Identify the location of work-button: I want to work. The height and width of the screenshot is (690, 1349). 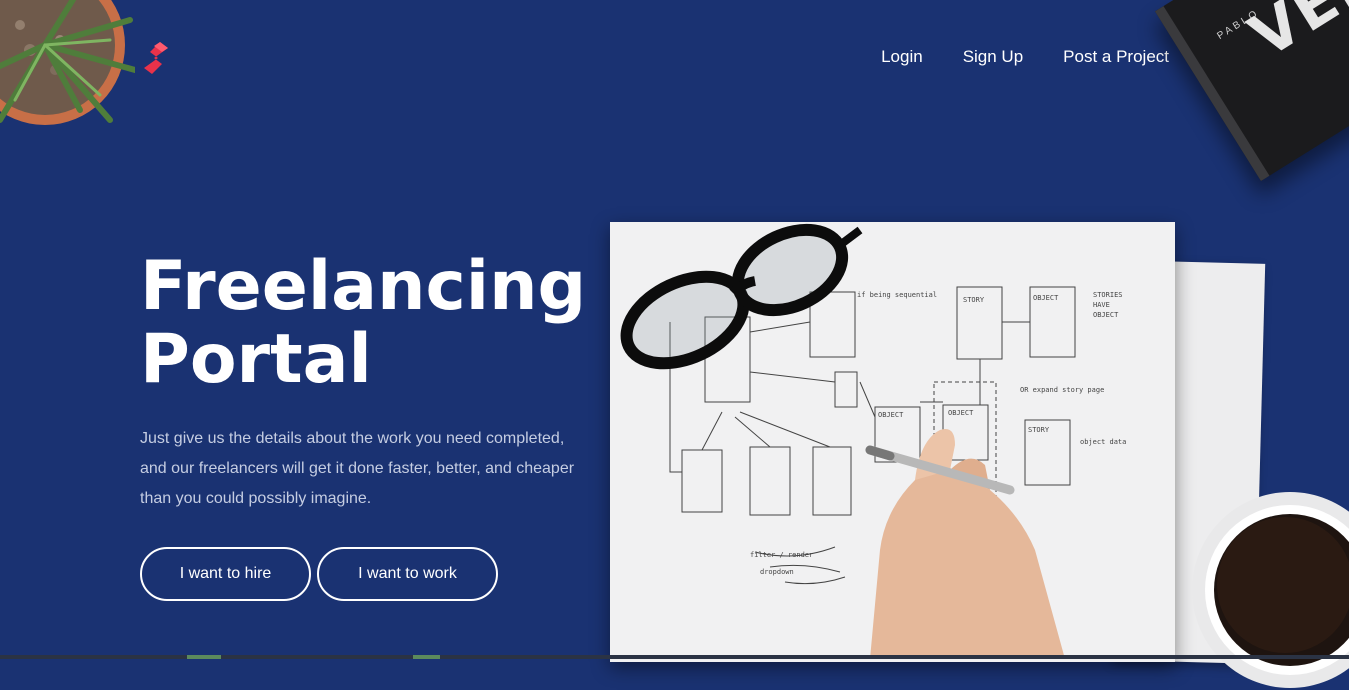
(407, 574).